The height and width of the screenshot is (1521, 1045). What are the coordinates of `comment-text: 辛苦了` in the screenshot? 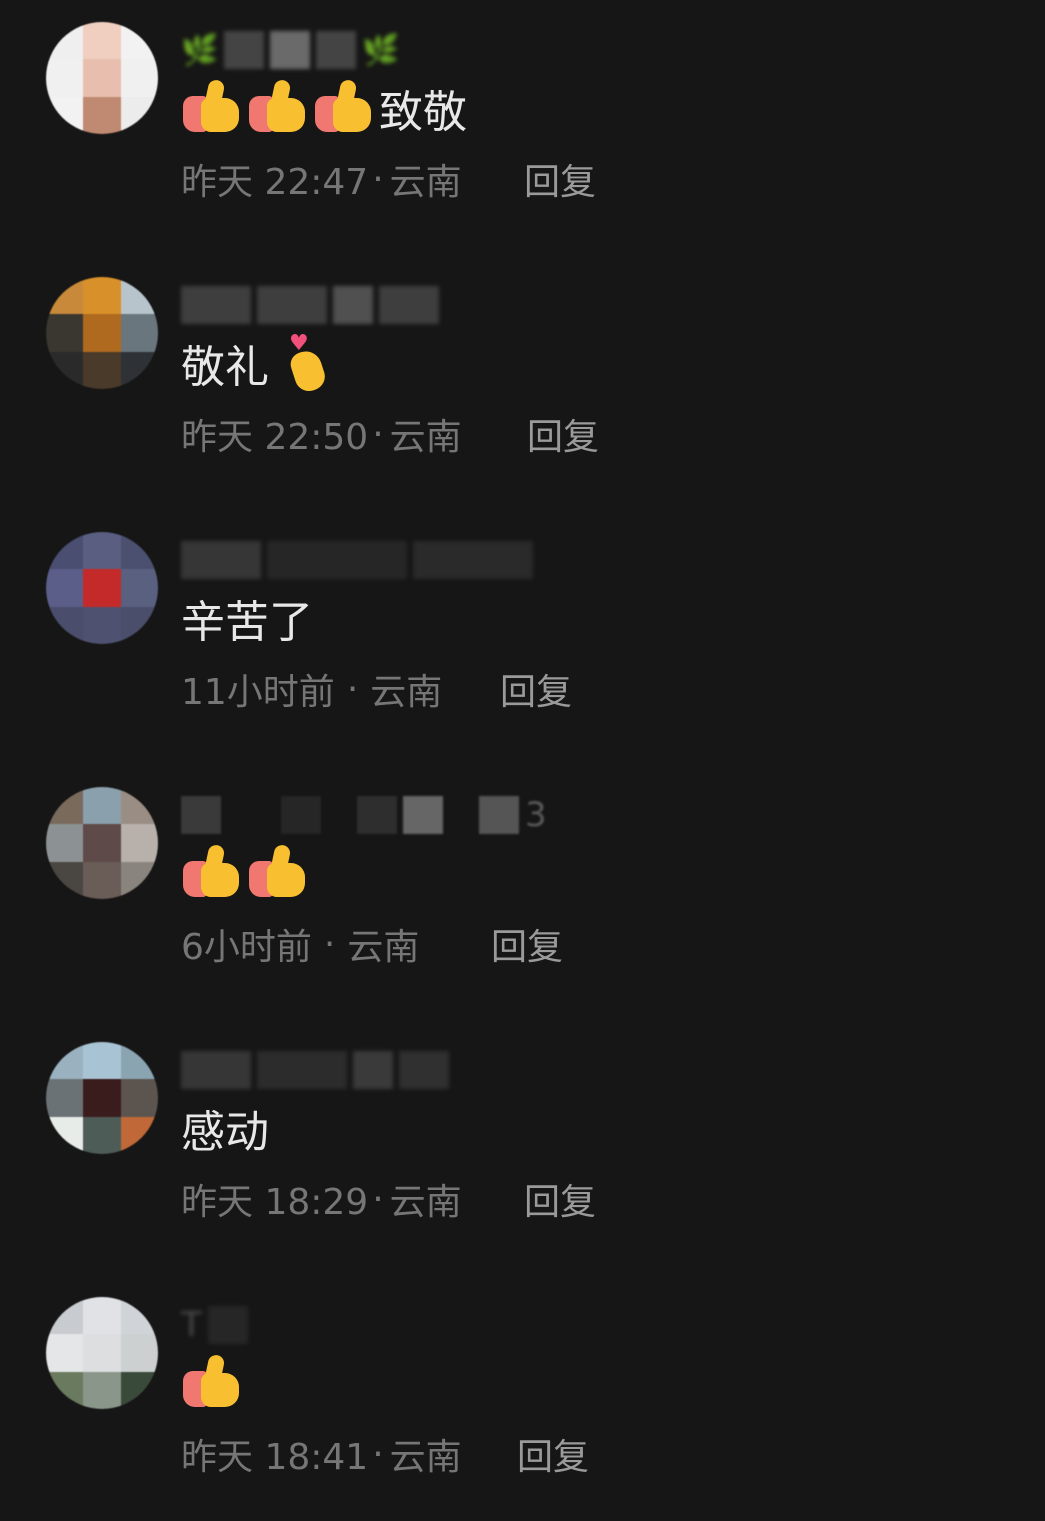 It's located at (247, 618).